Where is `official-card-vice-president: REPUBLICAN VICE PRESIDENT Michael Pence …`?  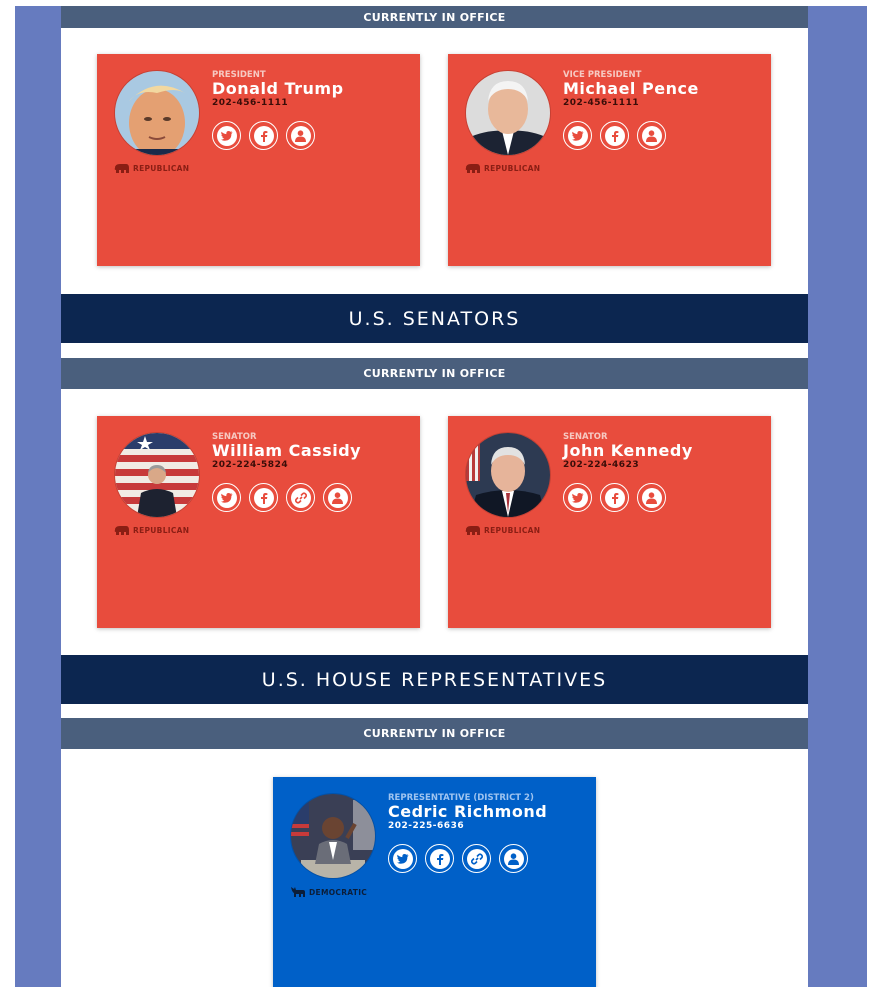 official-card-vice-president: REPUBLICAN VICE PRESIDENT Michael Pence … is located at coordinates (609, 160).